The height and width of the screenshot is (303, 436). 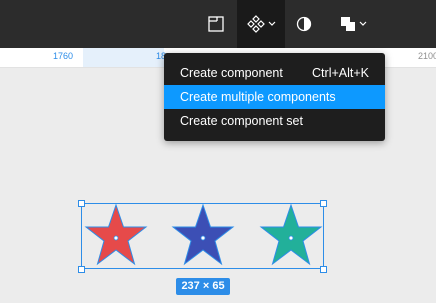 I want to click on menu-item-create-multiple-components: Create multiple components, so click(x=274, y=97).